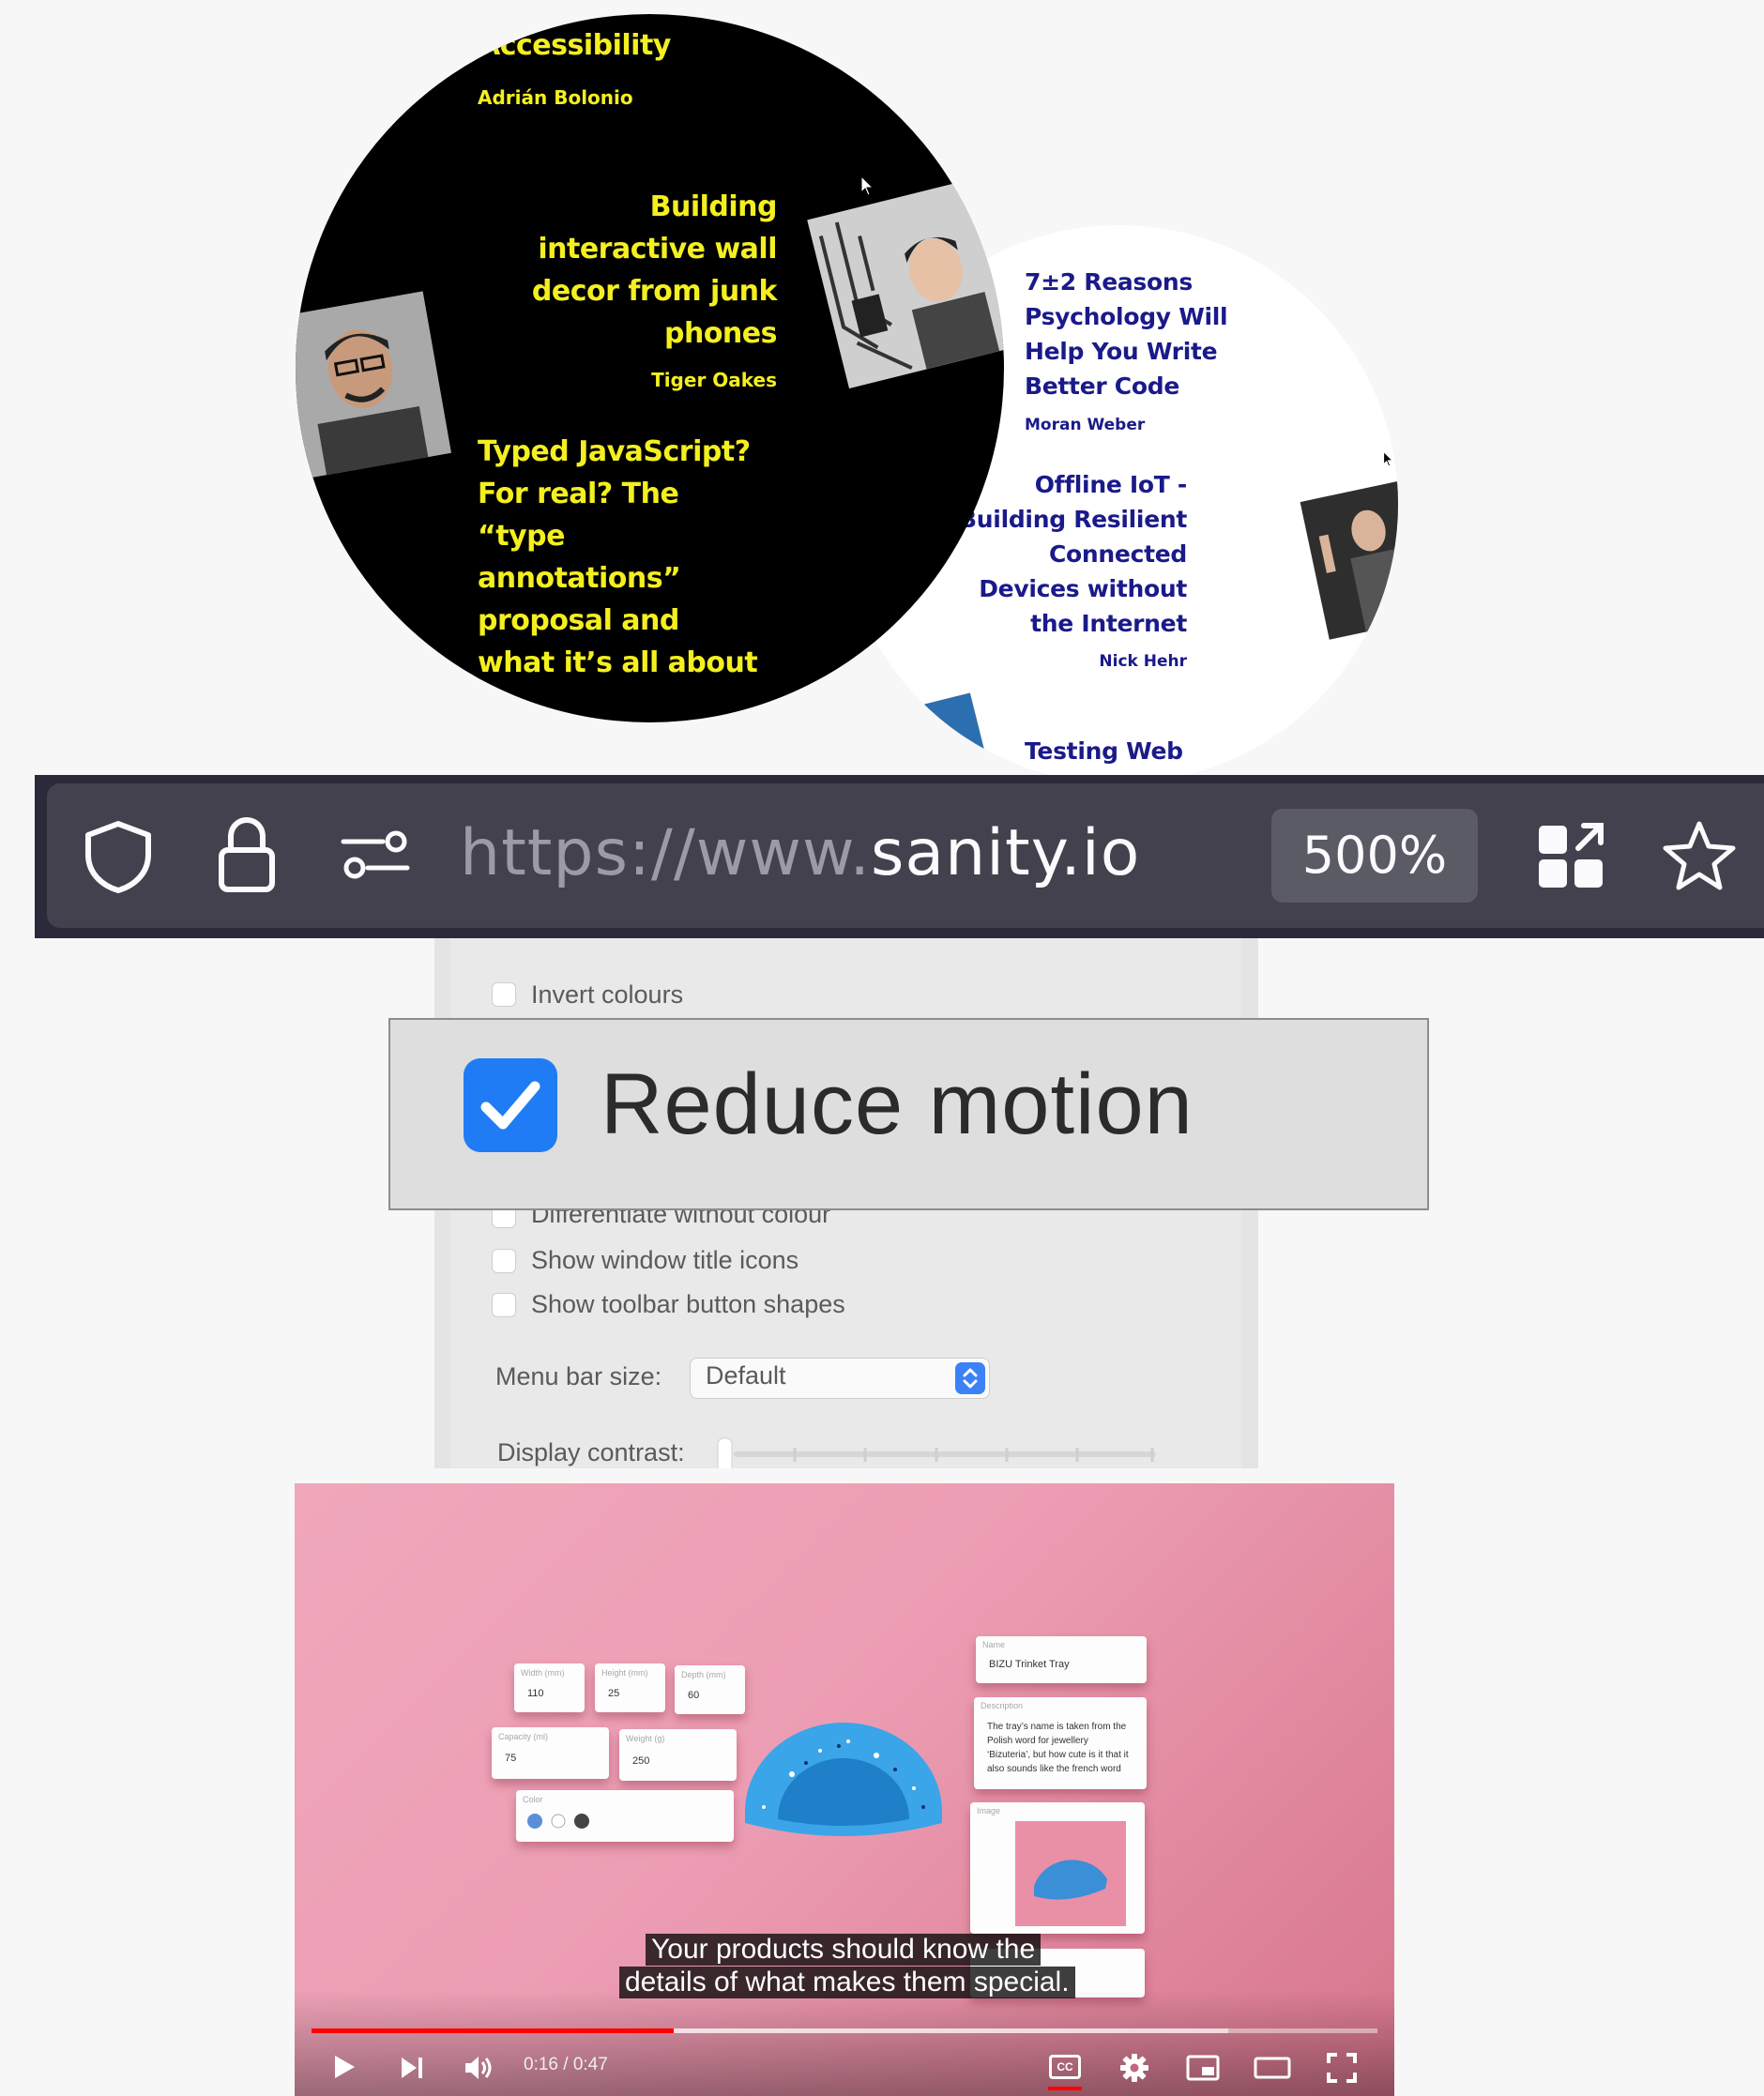  Describe the element at coordinates (1571, 856) in the screenshot. I see `extensions-icon` at that location.